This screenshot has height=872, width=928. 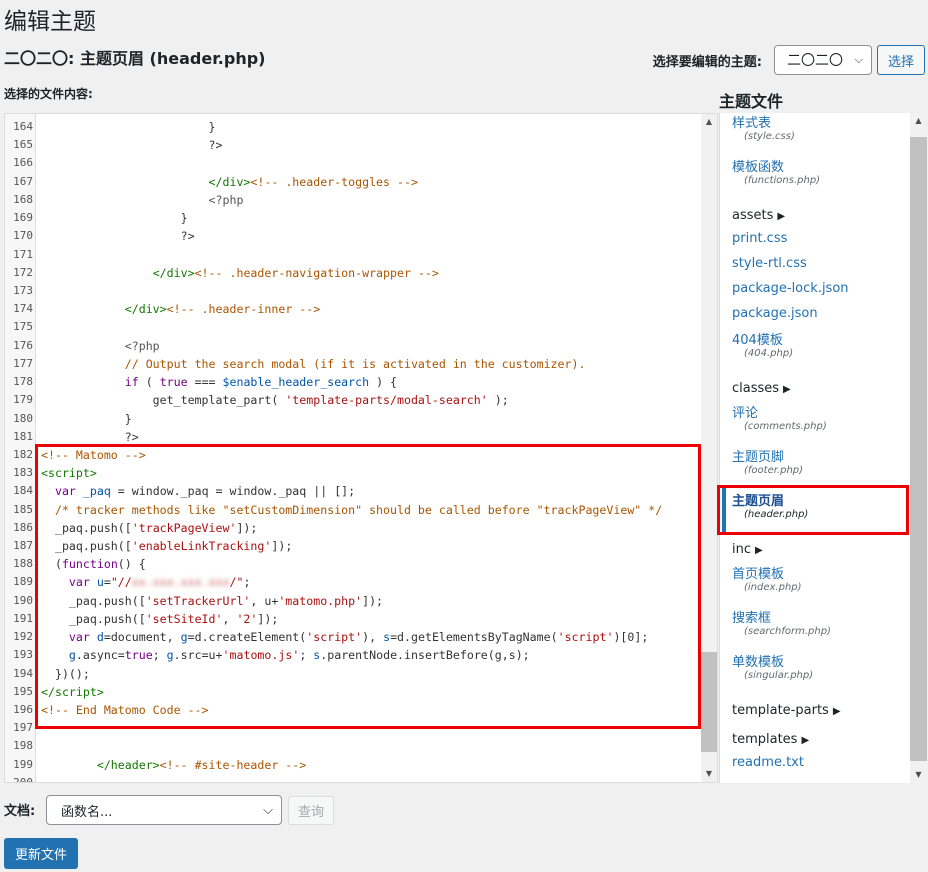 I want to click on editor-scrollbar: ▲ ▼, so click(x=709, y=448).